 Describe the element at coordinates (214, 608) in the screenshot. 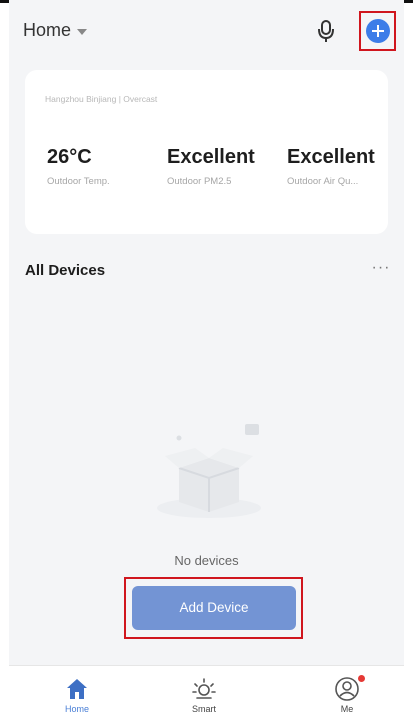

I see `add-device-button: Add Device` at that location.